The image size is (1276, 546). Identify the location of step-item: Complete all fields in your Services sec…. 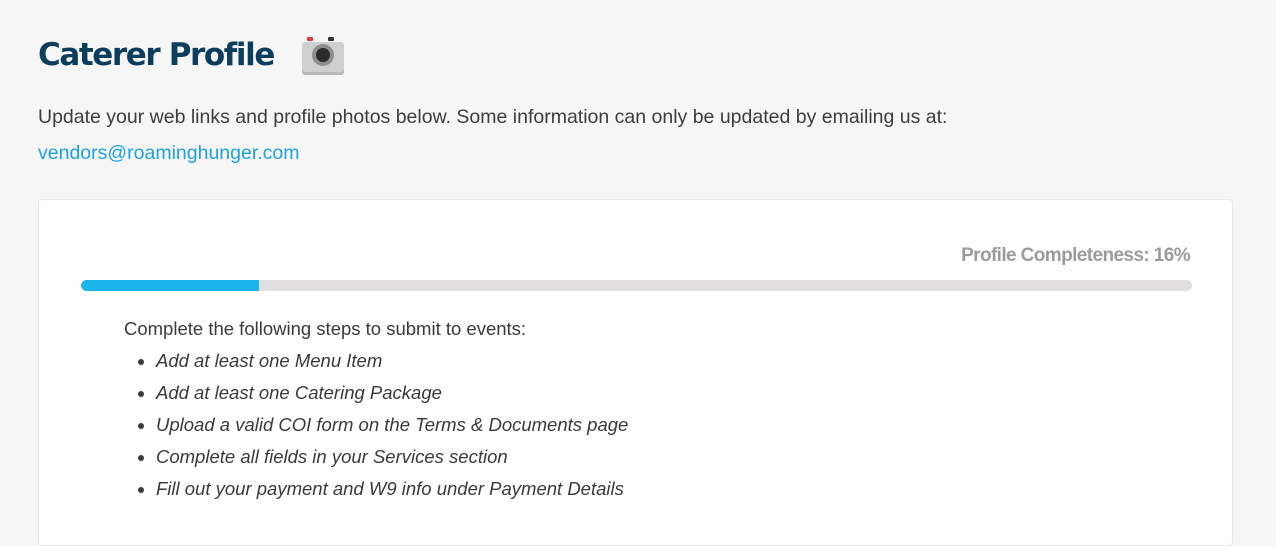
(392, 457).